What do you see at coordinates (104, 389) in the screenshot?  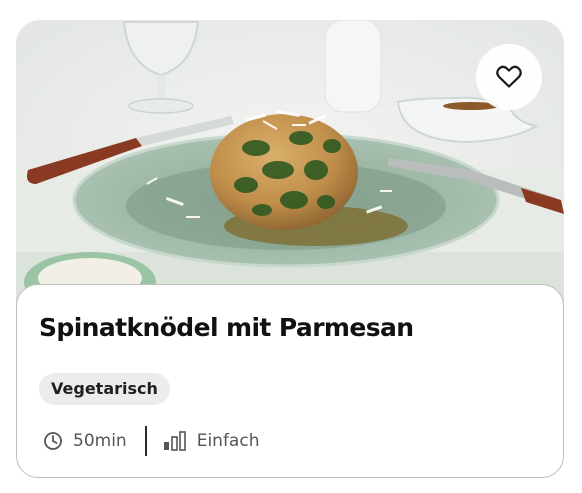 I see `category-tag: Vegetarisch` at bounding box center [104, 389].